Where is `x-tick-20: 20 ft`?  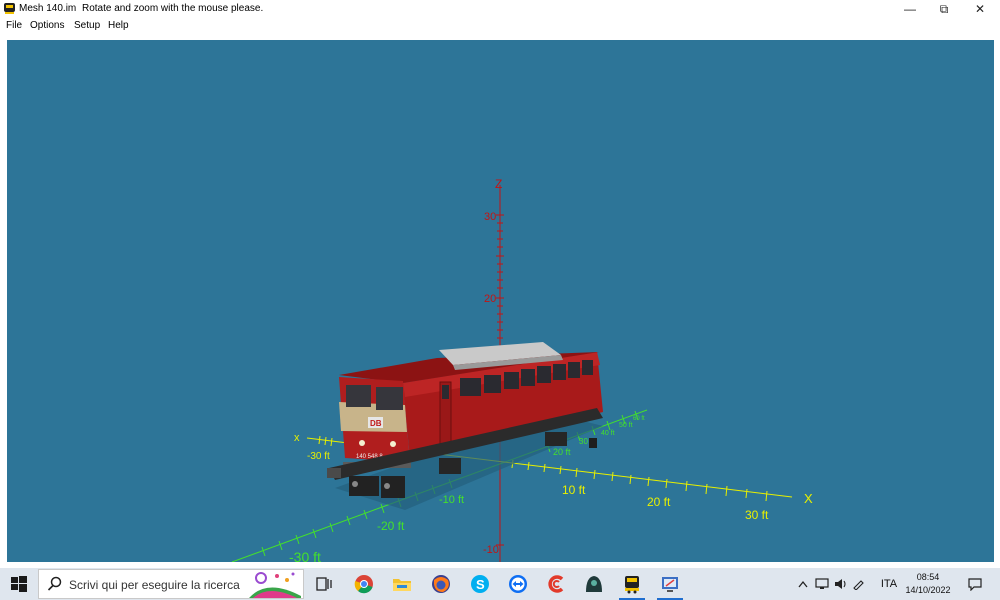
x-tick-20: 20 ft is located at coordinates (659, 502).